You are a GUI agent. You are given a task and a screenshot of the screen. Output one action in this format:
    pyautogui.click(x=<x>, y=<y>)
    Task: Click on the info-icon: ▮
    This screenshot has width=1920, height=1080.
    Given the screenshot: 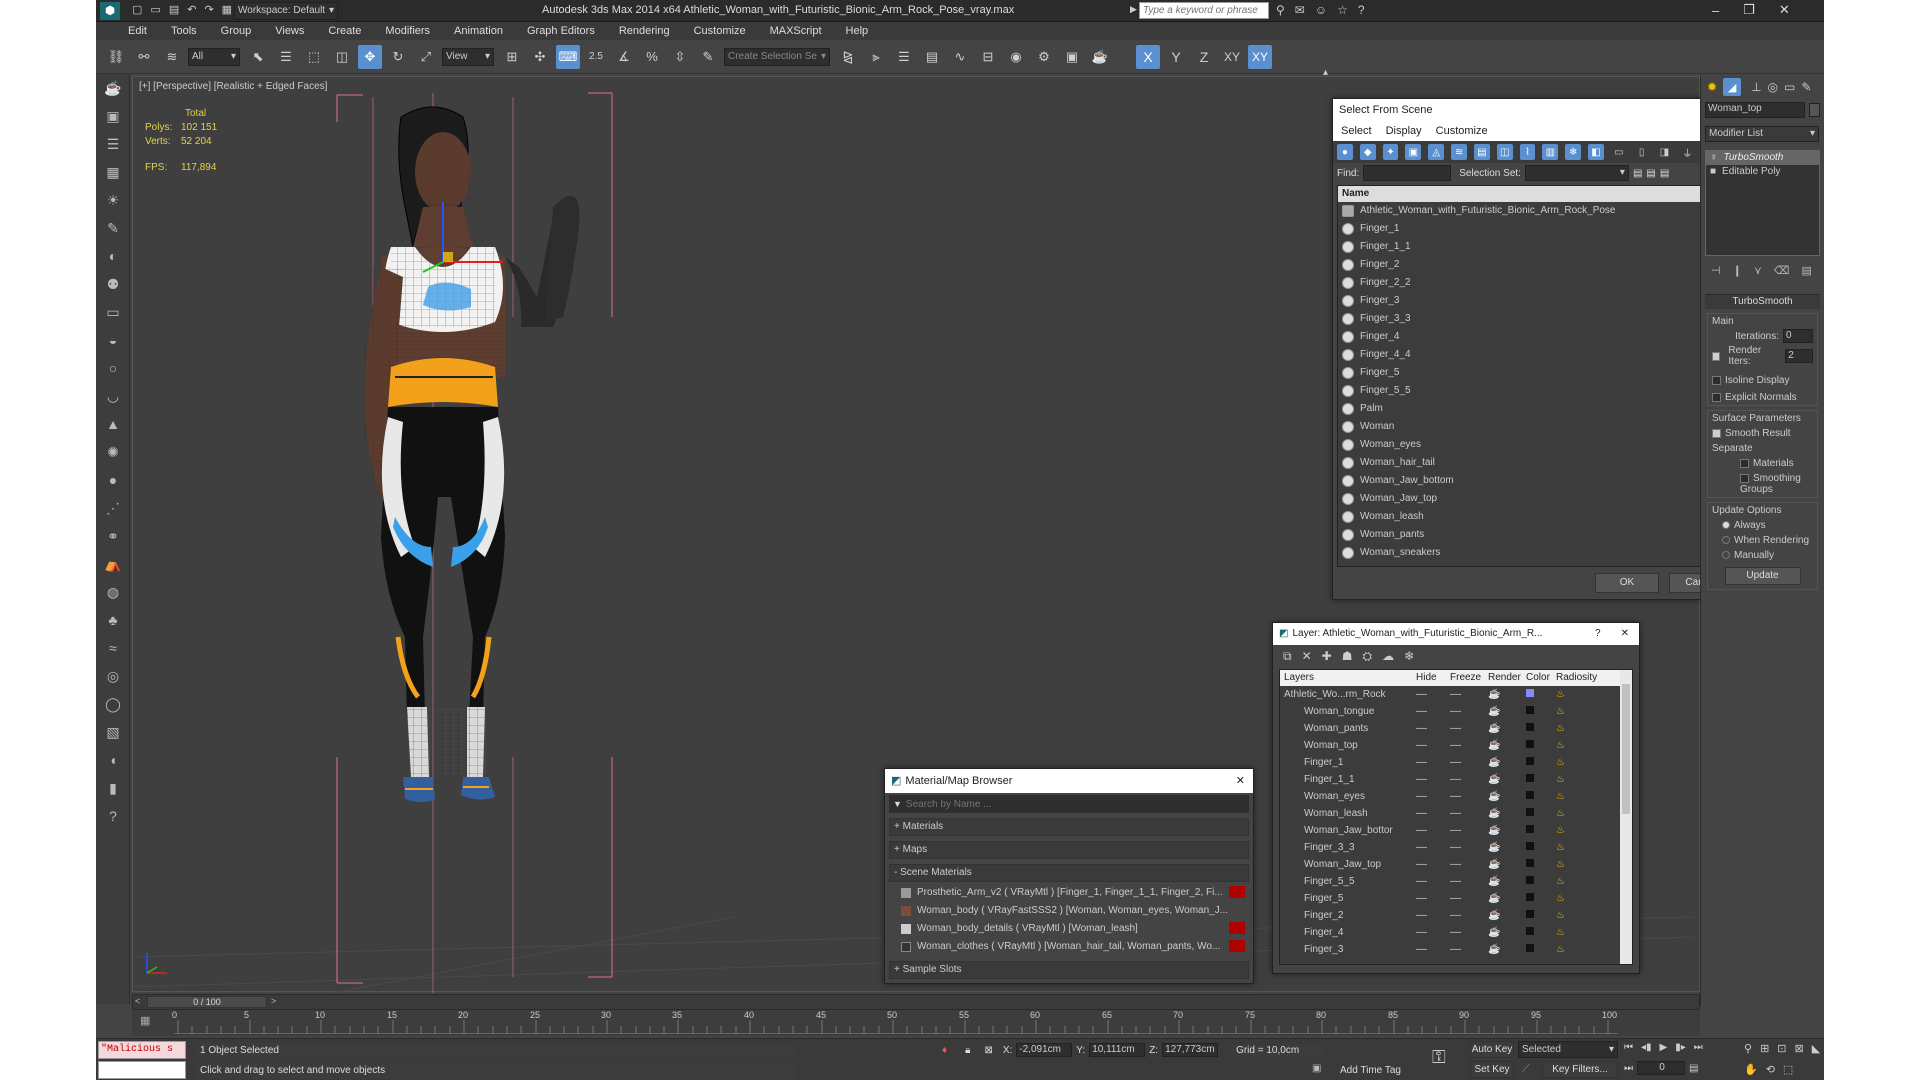 What is the action you would take?
    pyautogui.click(x=113, y=788)
    